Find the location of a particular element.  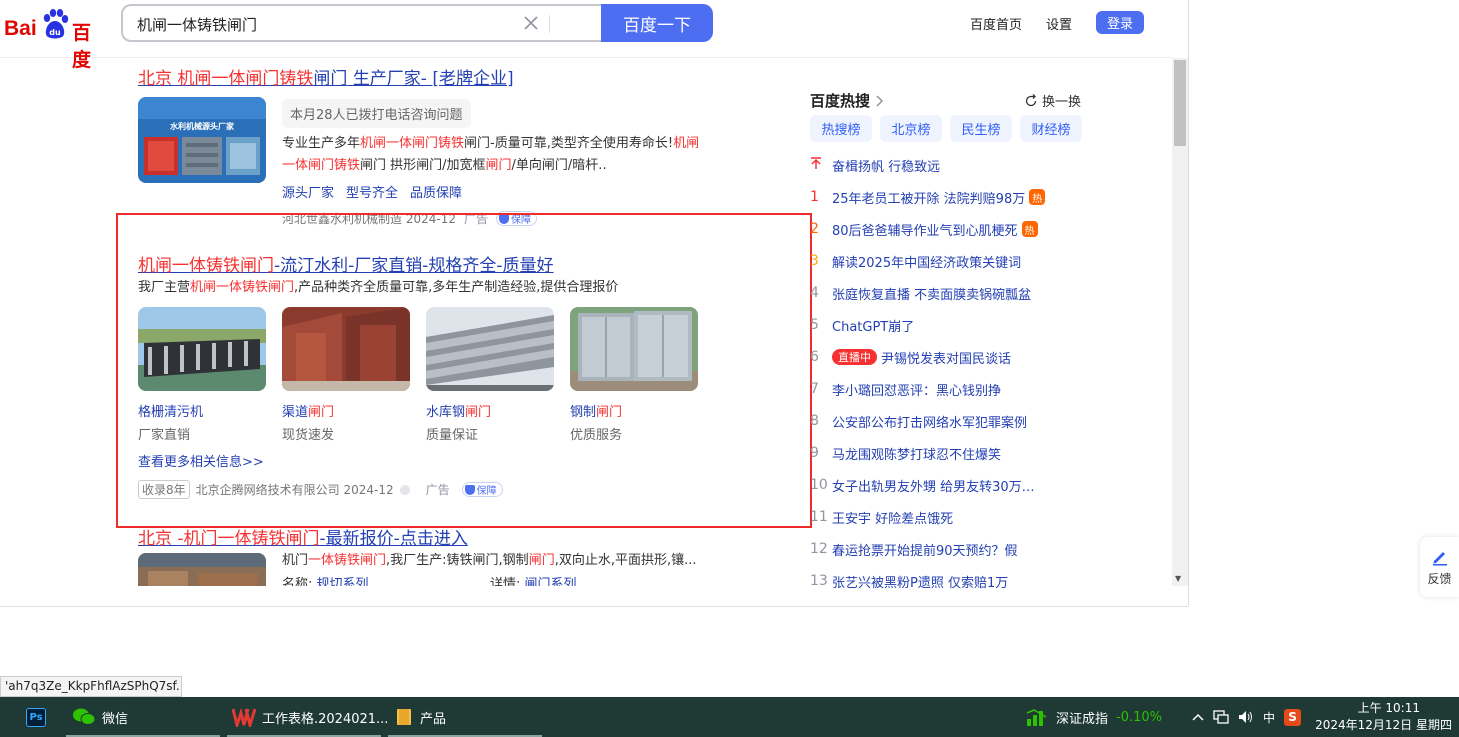

result3-thumbnail is located at coordinates (202, 569).